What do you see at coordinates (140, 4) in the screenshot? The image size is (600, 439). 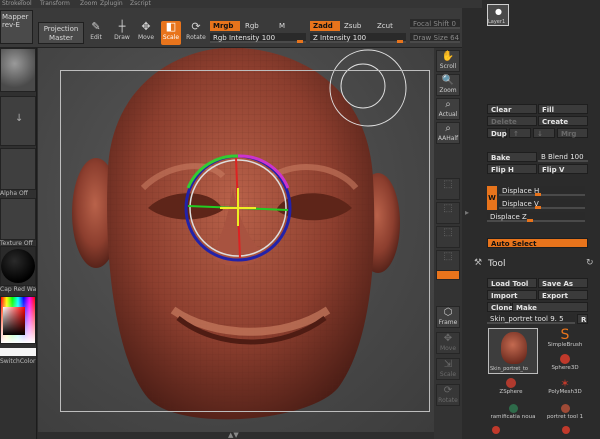 I see `menu-zscript: Zscript` at bounding box center [140, 4].